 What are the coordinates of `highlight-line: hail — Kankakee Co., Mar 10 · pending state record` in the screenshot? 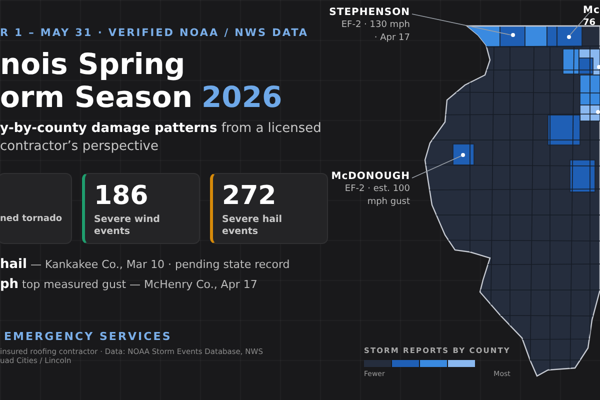 It's located at (145, 264).